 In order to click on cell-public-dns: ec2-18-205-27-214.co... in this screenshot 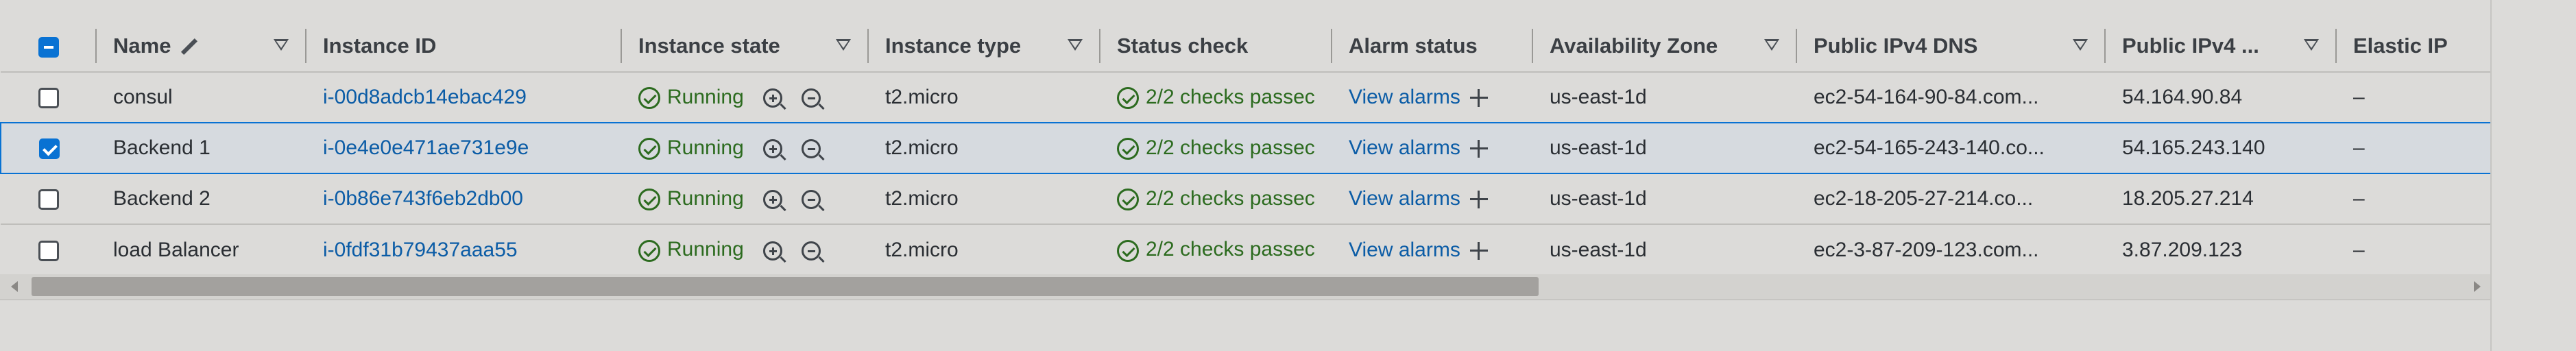, I will do `click(1952, 198)`.